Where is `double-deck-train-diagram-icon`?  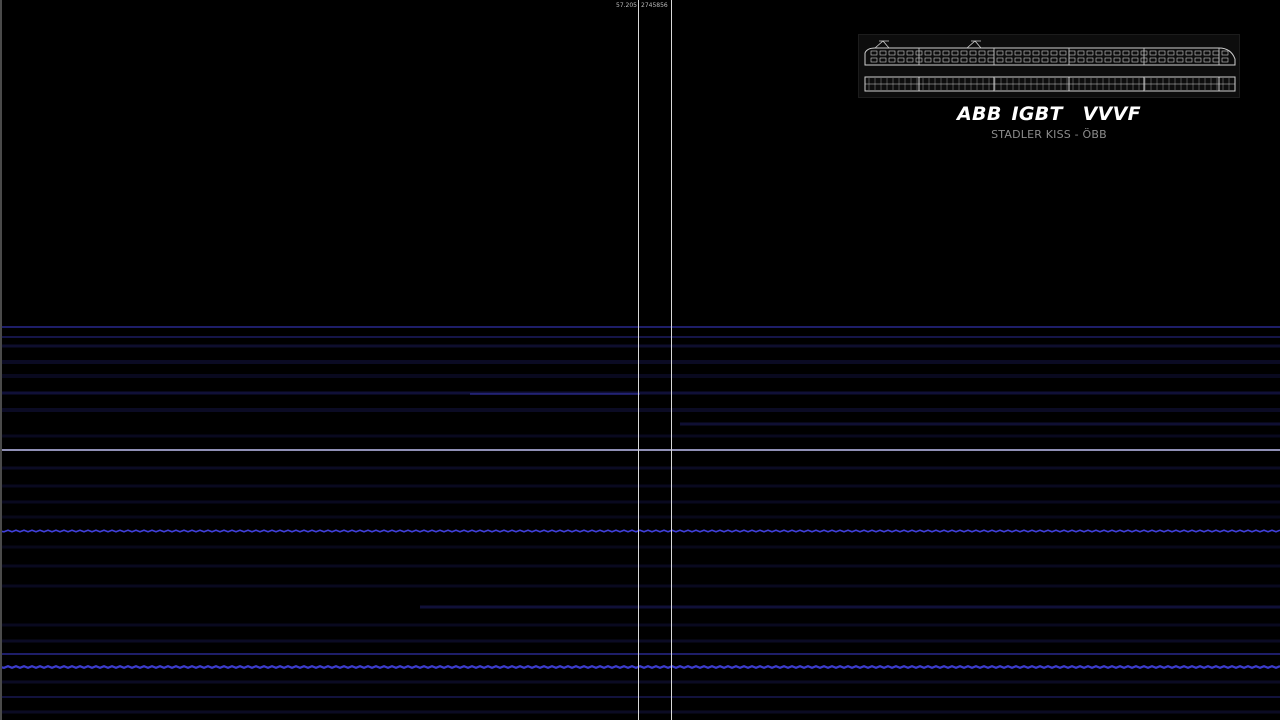
double-deck-train-diagram-icon is located at coordinates (1049, 66).